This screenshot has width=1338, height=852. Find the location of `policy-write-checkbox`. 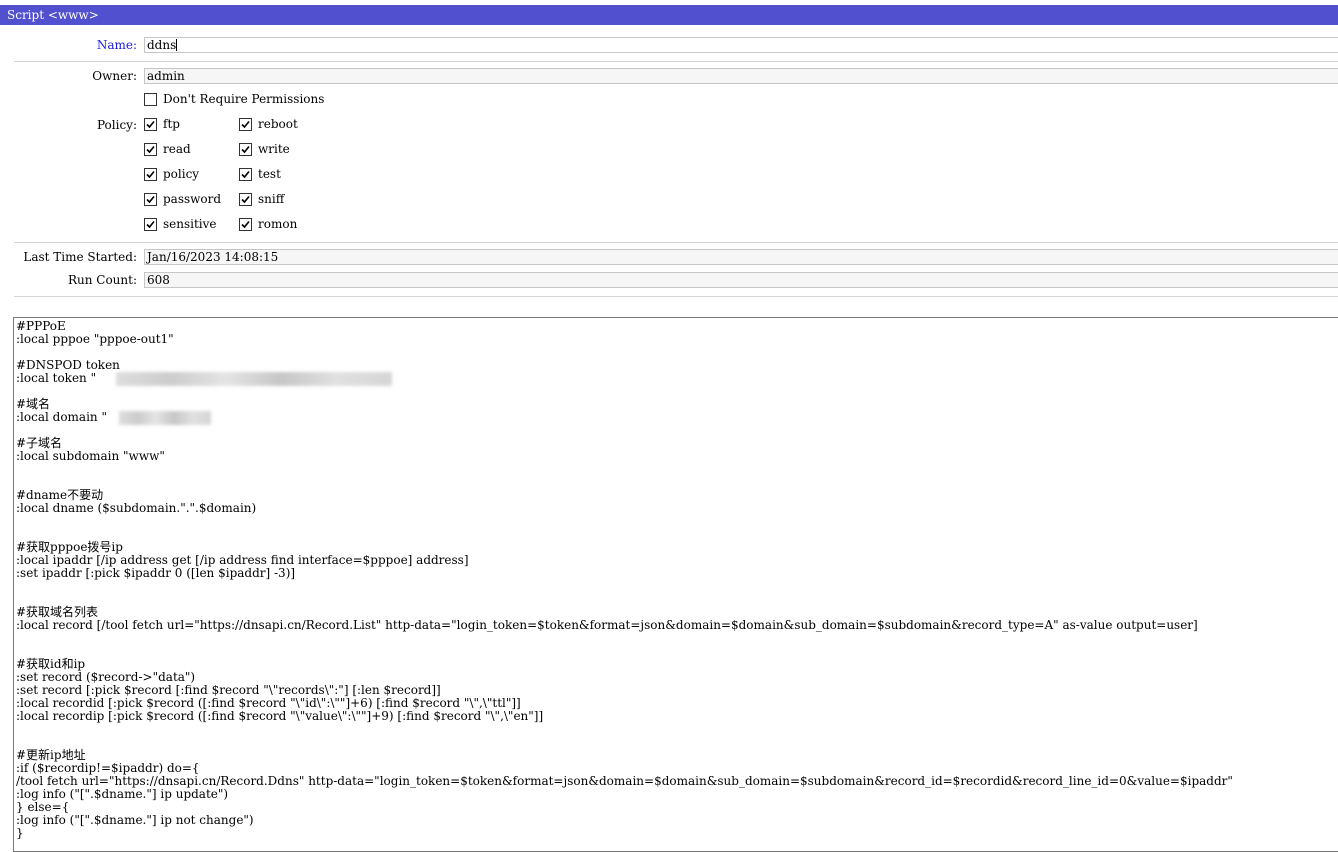

policy-write-checkbox is located at coordinates (245, 149).